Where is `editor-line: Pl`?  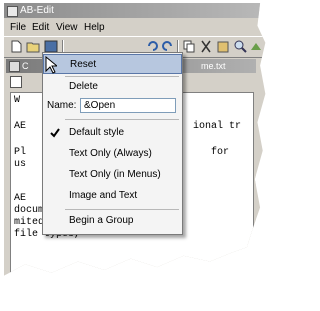
editor-line: Pl is located at coordinates (20, 152).